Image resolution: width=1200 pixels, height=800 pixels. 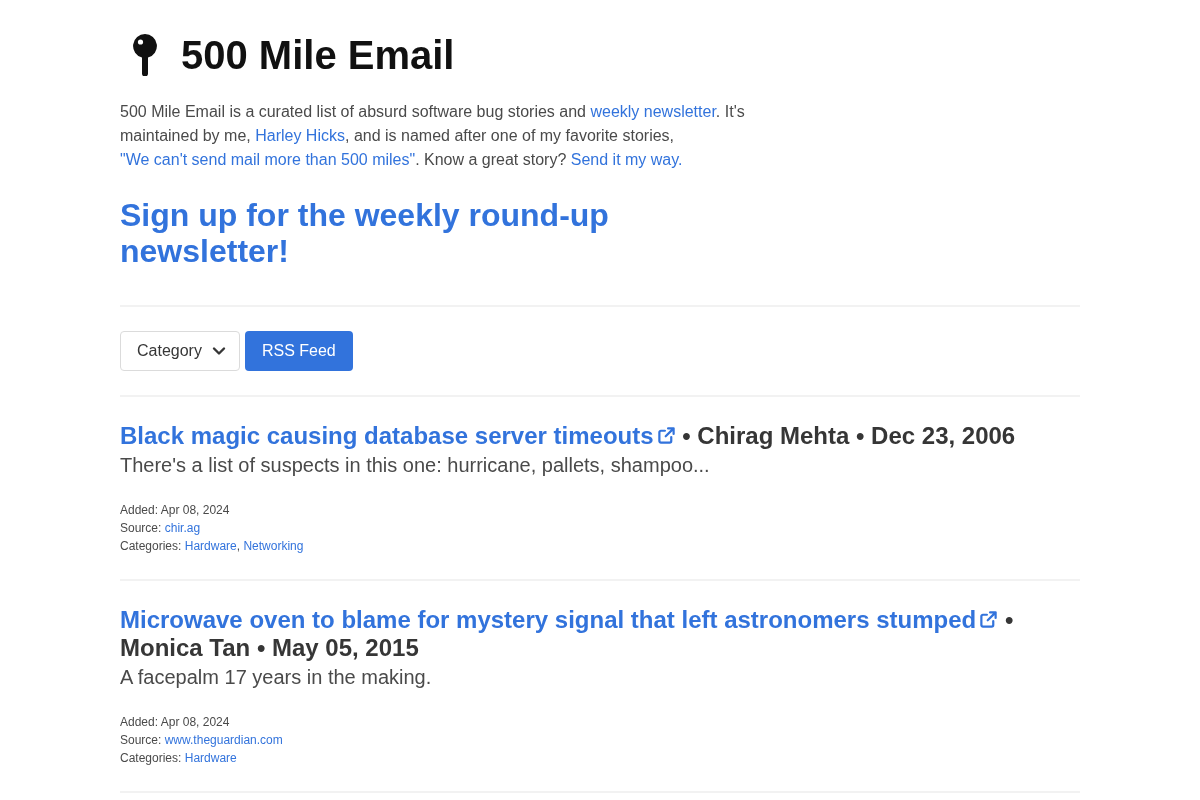 I want to click on story-date: Dec 23, 2006, so click(x=943, y=435).